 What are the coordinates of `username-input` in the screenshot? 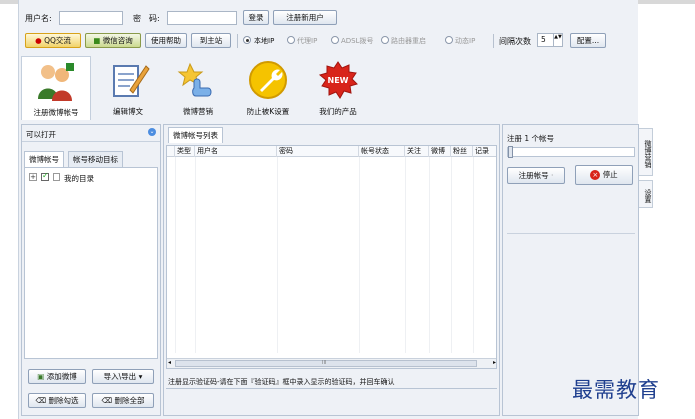 It's located at (91, 18).